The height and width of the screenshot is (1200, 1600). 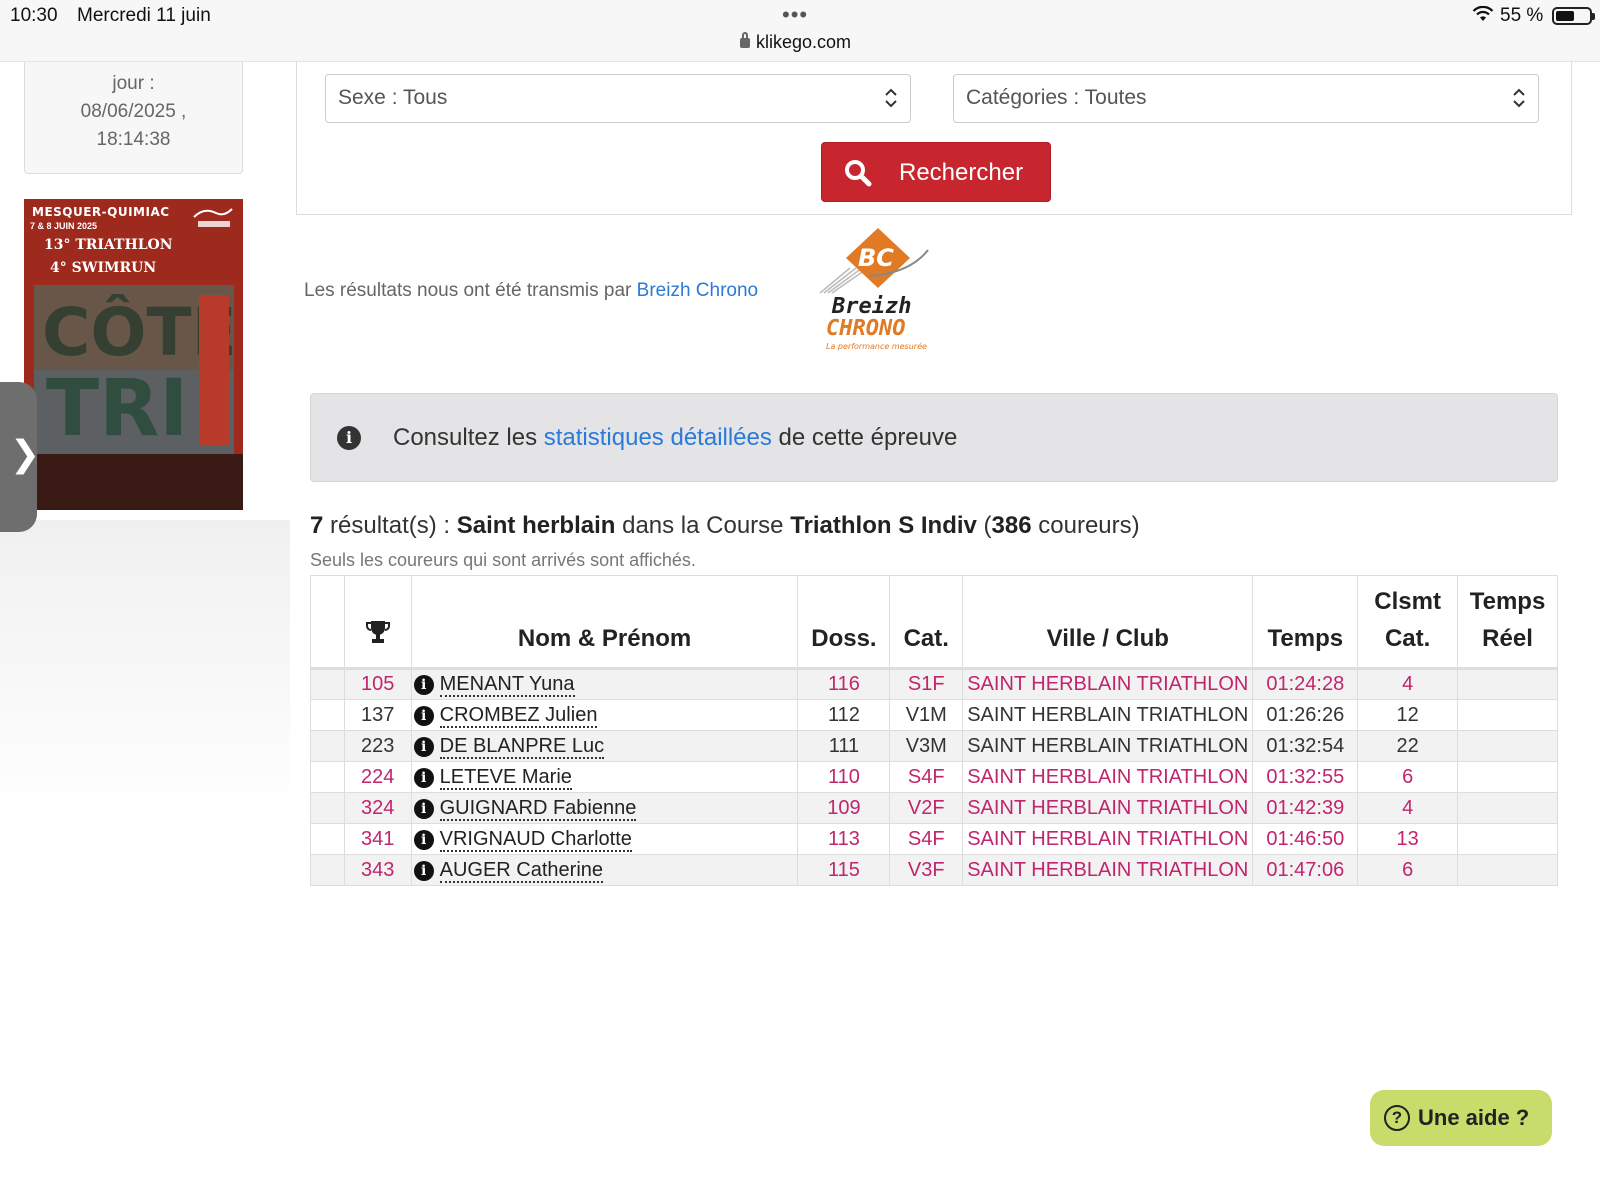 I want to click on search-button-label: Rechercher, so click(x=961, y=172).